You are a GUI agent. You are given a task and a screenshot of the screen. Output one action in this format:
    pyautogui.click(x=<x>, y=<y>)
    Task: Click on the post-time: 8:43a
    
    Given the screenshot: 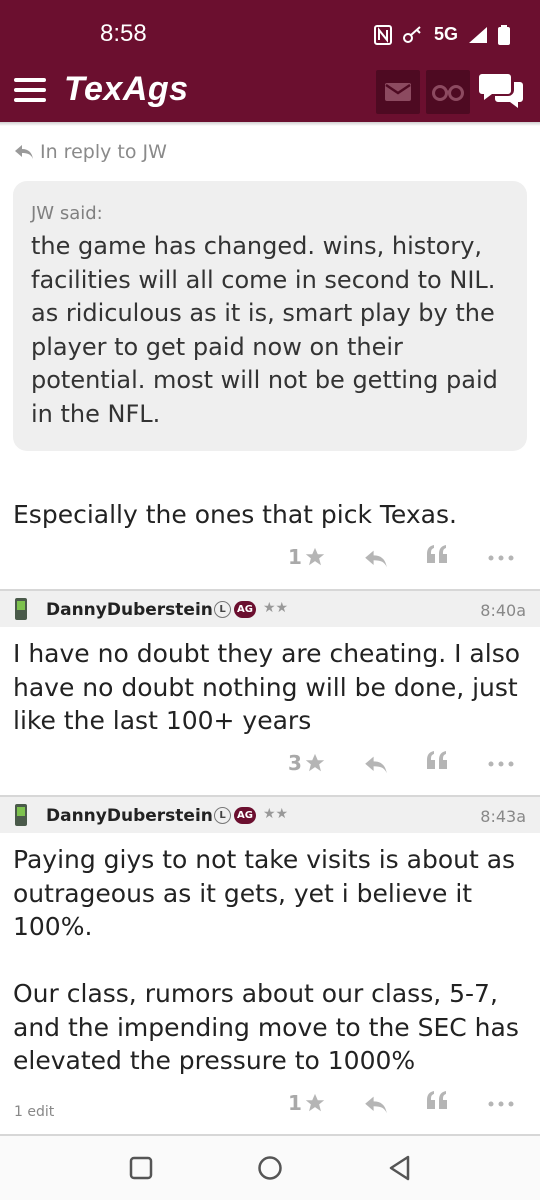 What is the action you would take?
    pyautogui.click(x=503, y=816)
    